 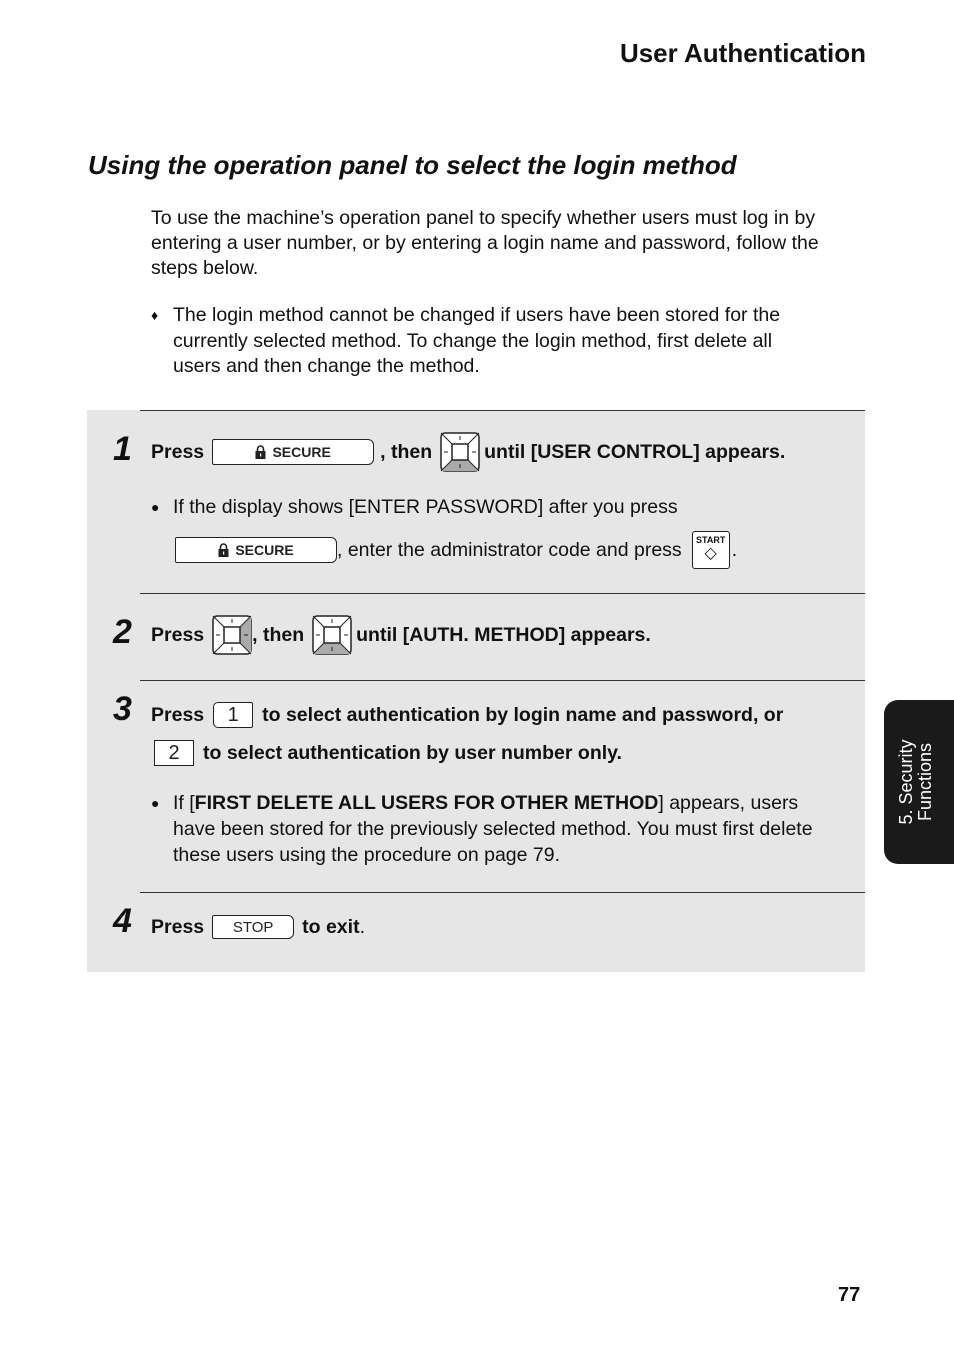 What do you see at coordinates (326, 366) in the screenshot?
I see `note-line: users and then change the method.` at bounding box center [326, 366].